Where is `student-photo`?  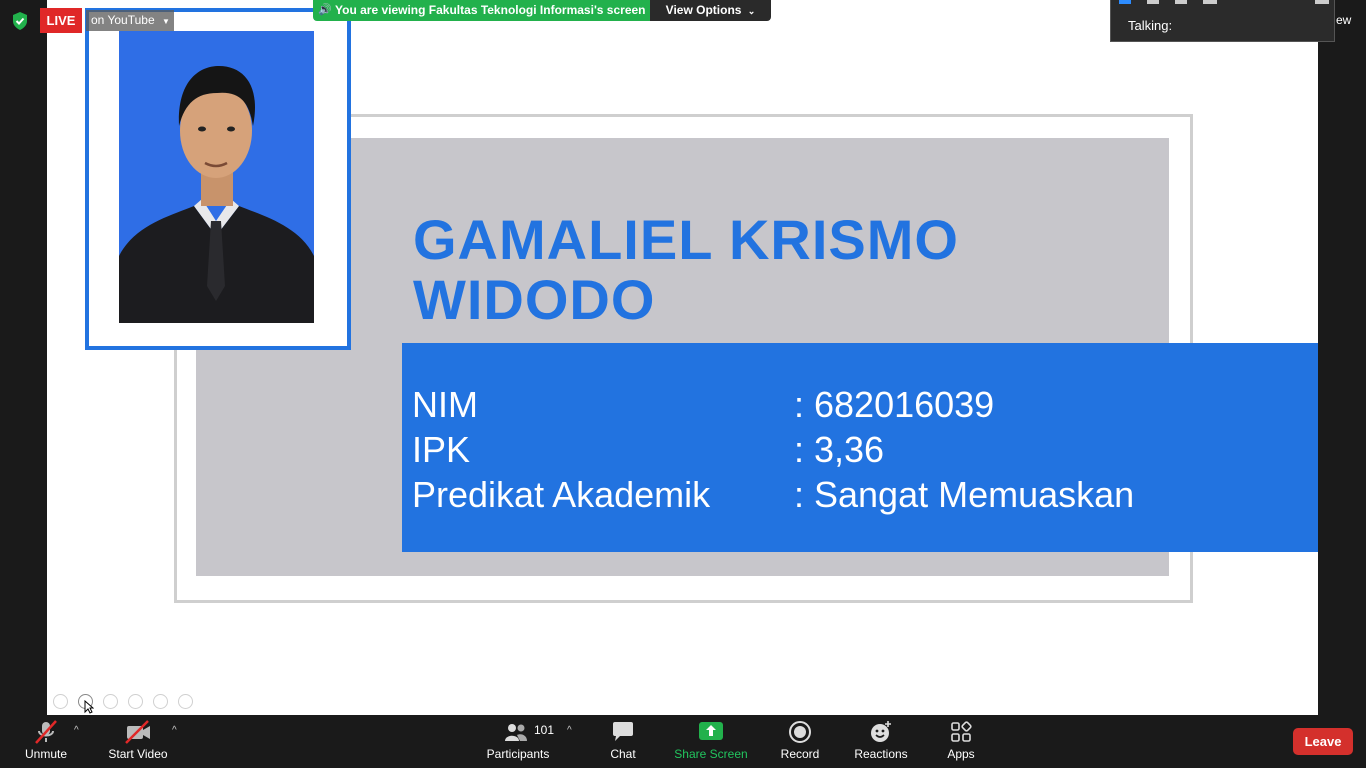 student-photo is located at coordinates (216, 177).